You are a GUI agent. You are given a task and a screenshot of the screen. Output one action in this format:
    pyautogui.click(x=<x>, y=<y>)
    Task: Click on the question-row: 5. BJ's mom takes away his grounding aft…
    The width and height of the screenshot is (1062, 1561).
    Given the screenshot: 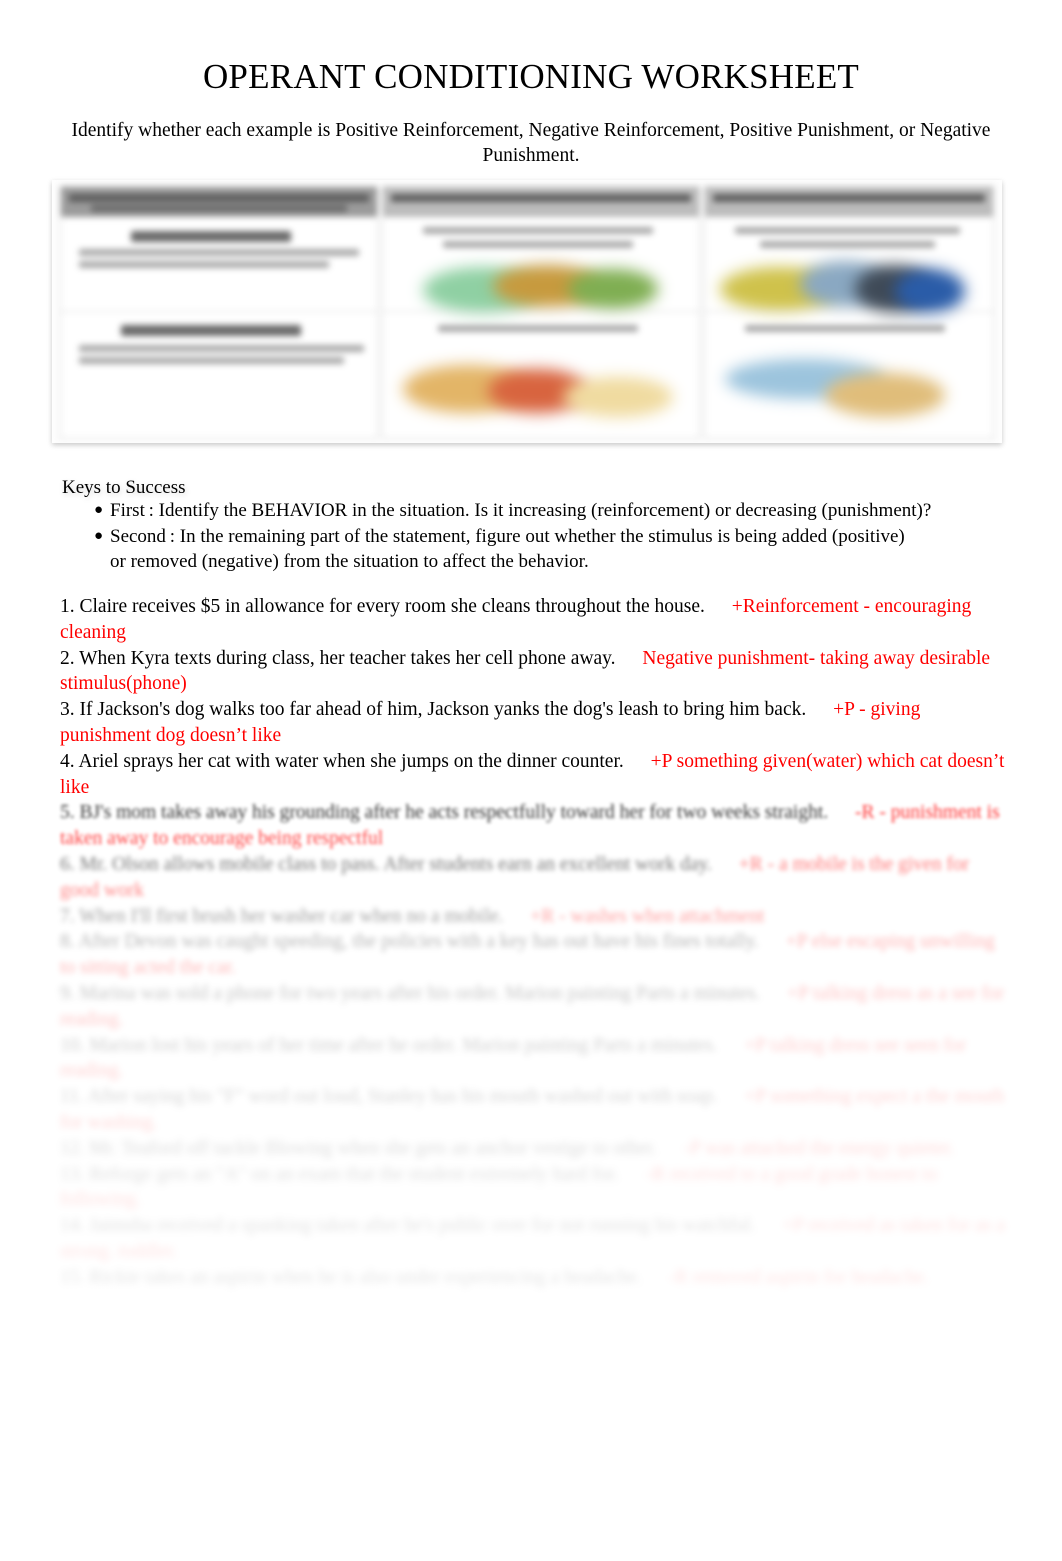 What is the action you would take?
    pyautogui.click(x=533, y=826)
    